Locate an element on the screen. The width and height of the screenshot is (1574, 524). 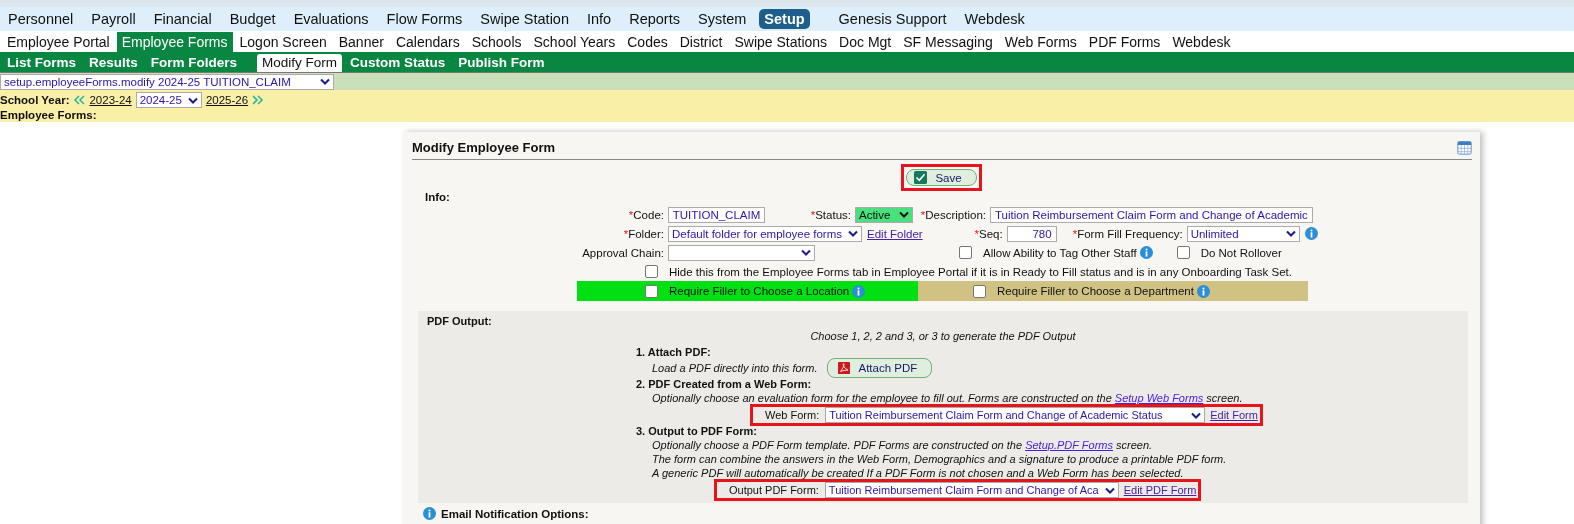
section-heading: Email Notification Options: is located at coordinates (515, 513).